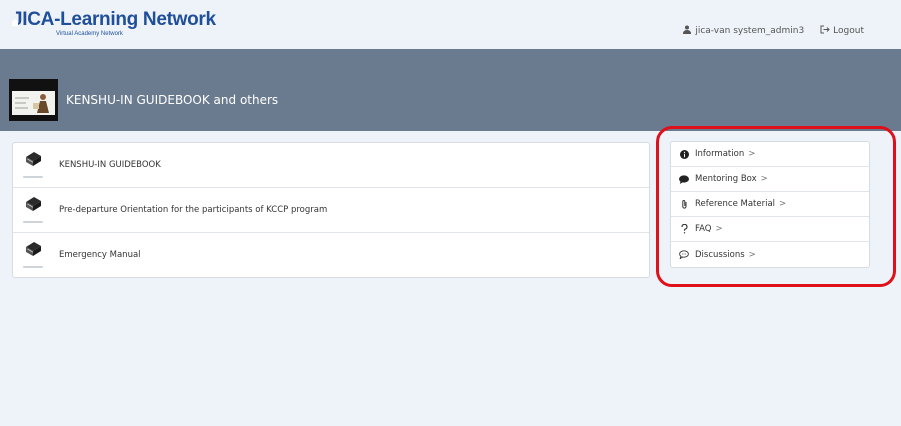 The image size is (901, 426). I want to click on logo-subtitle: Virtual Academy Network, so click(89, 34).